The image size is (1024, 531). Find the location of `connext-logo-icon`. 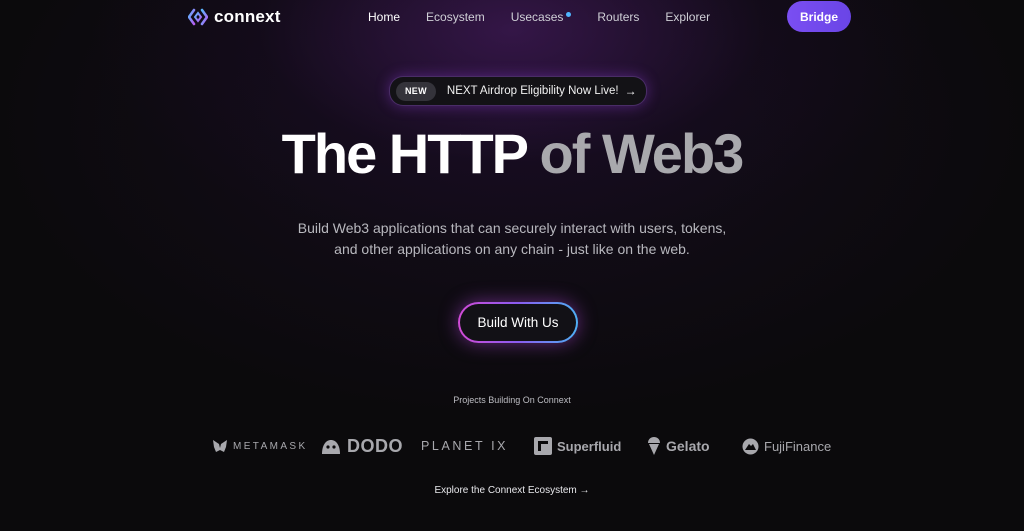

connext-logo-icon is located at coordinates (198, 17).